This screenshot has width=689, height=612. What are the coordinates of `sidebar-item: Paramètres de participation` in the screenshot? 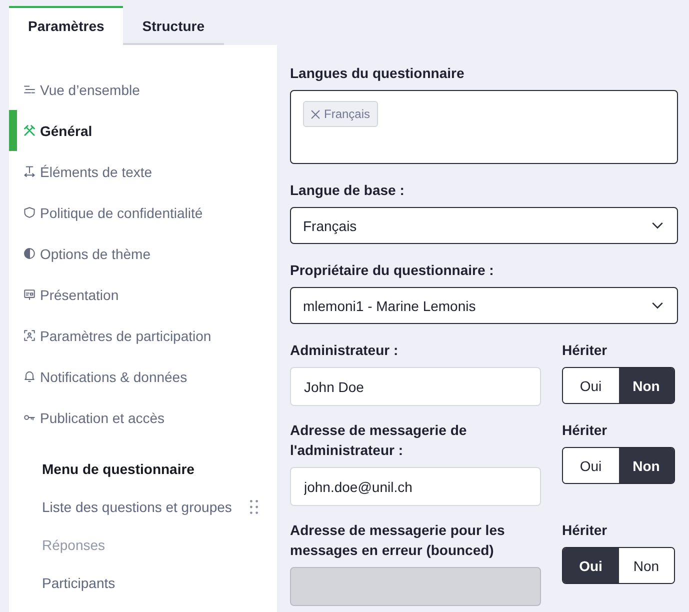 It's located at (143, 335).